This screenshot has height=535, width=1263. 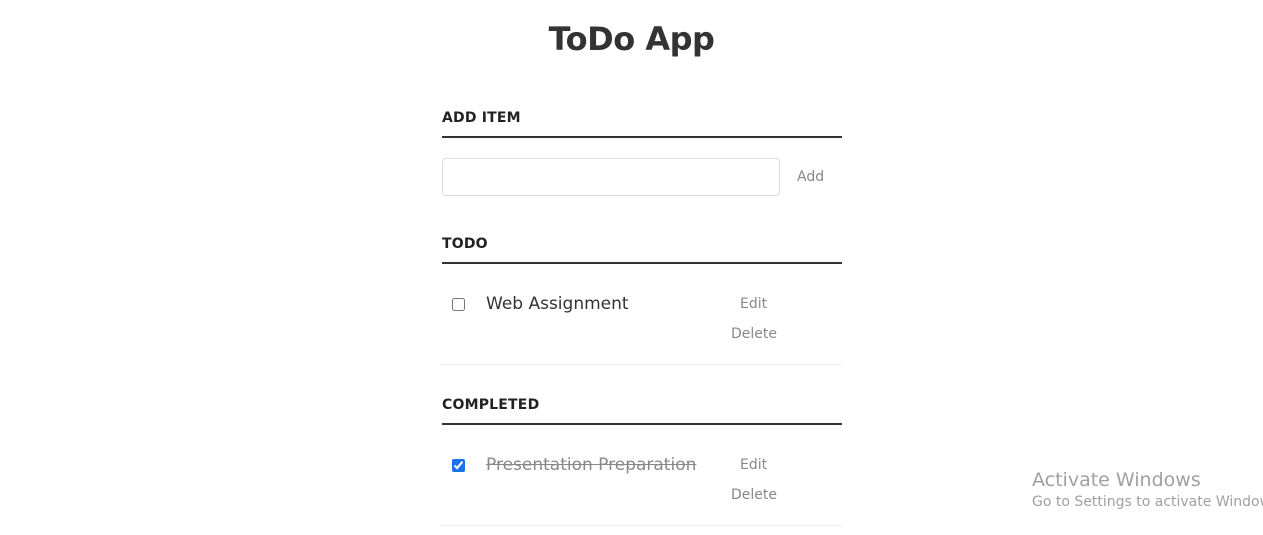 What do you see at coordinates (642, 314) in the screenshot?
I see `todo-list-item: Web Assignment Edit Delete` at bounding box center [642, 314].